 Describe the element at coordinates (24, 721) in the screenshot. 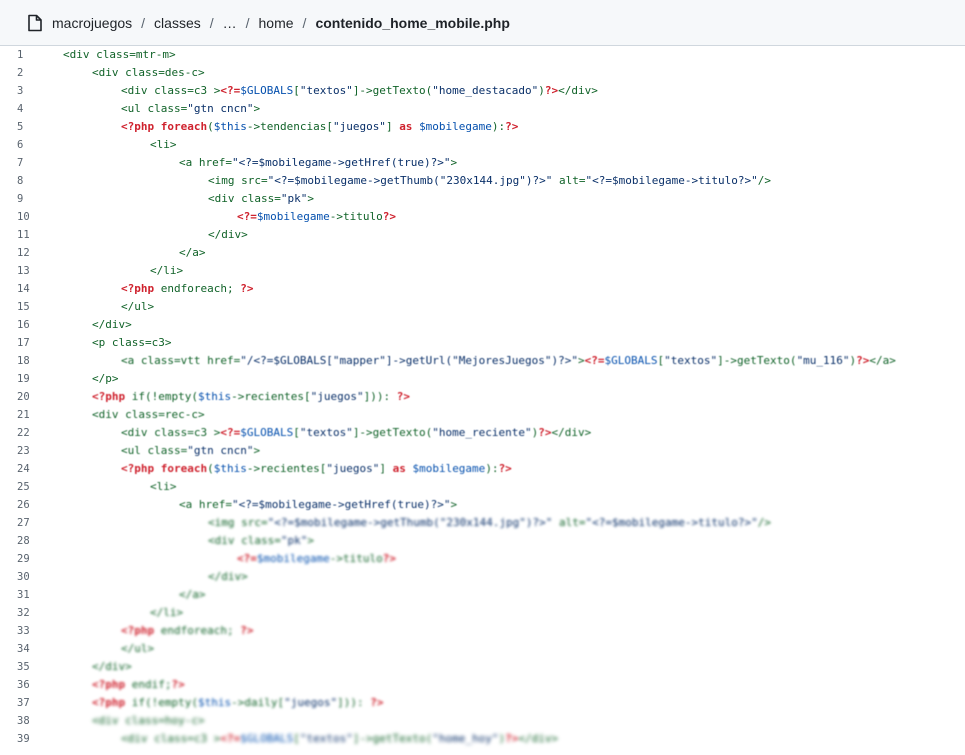

I see `line-number: 38` at that location.